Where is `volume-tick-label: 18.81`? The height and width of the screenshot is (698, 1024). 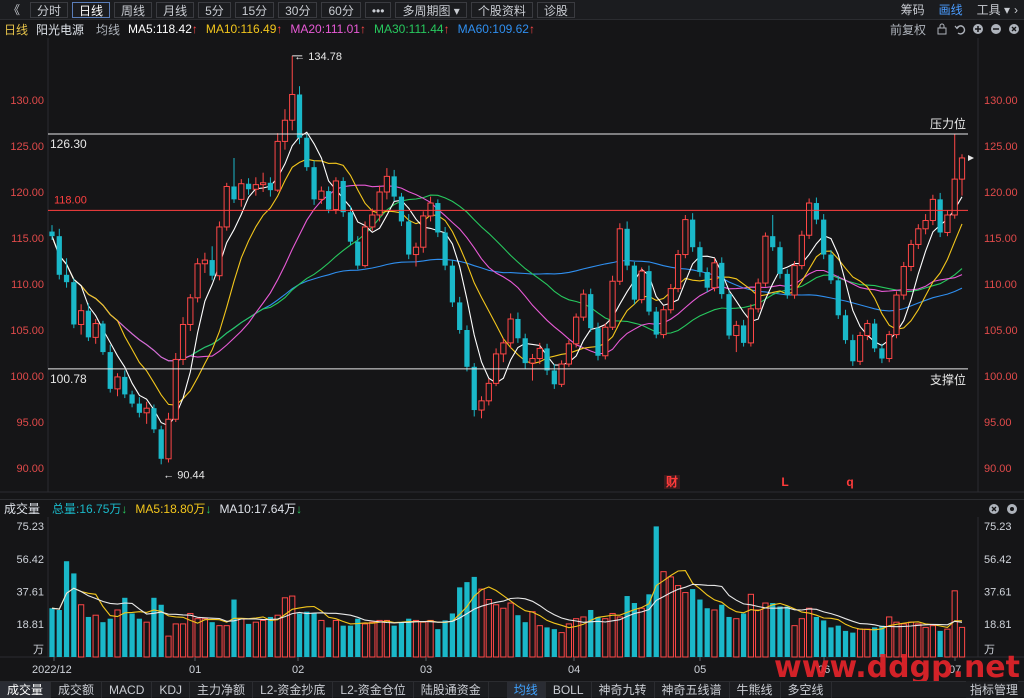 volume-tick-label: 18.81 is located at coordinates (30, 625).